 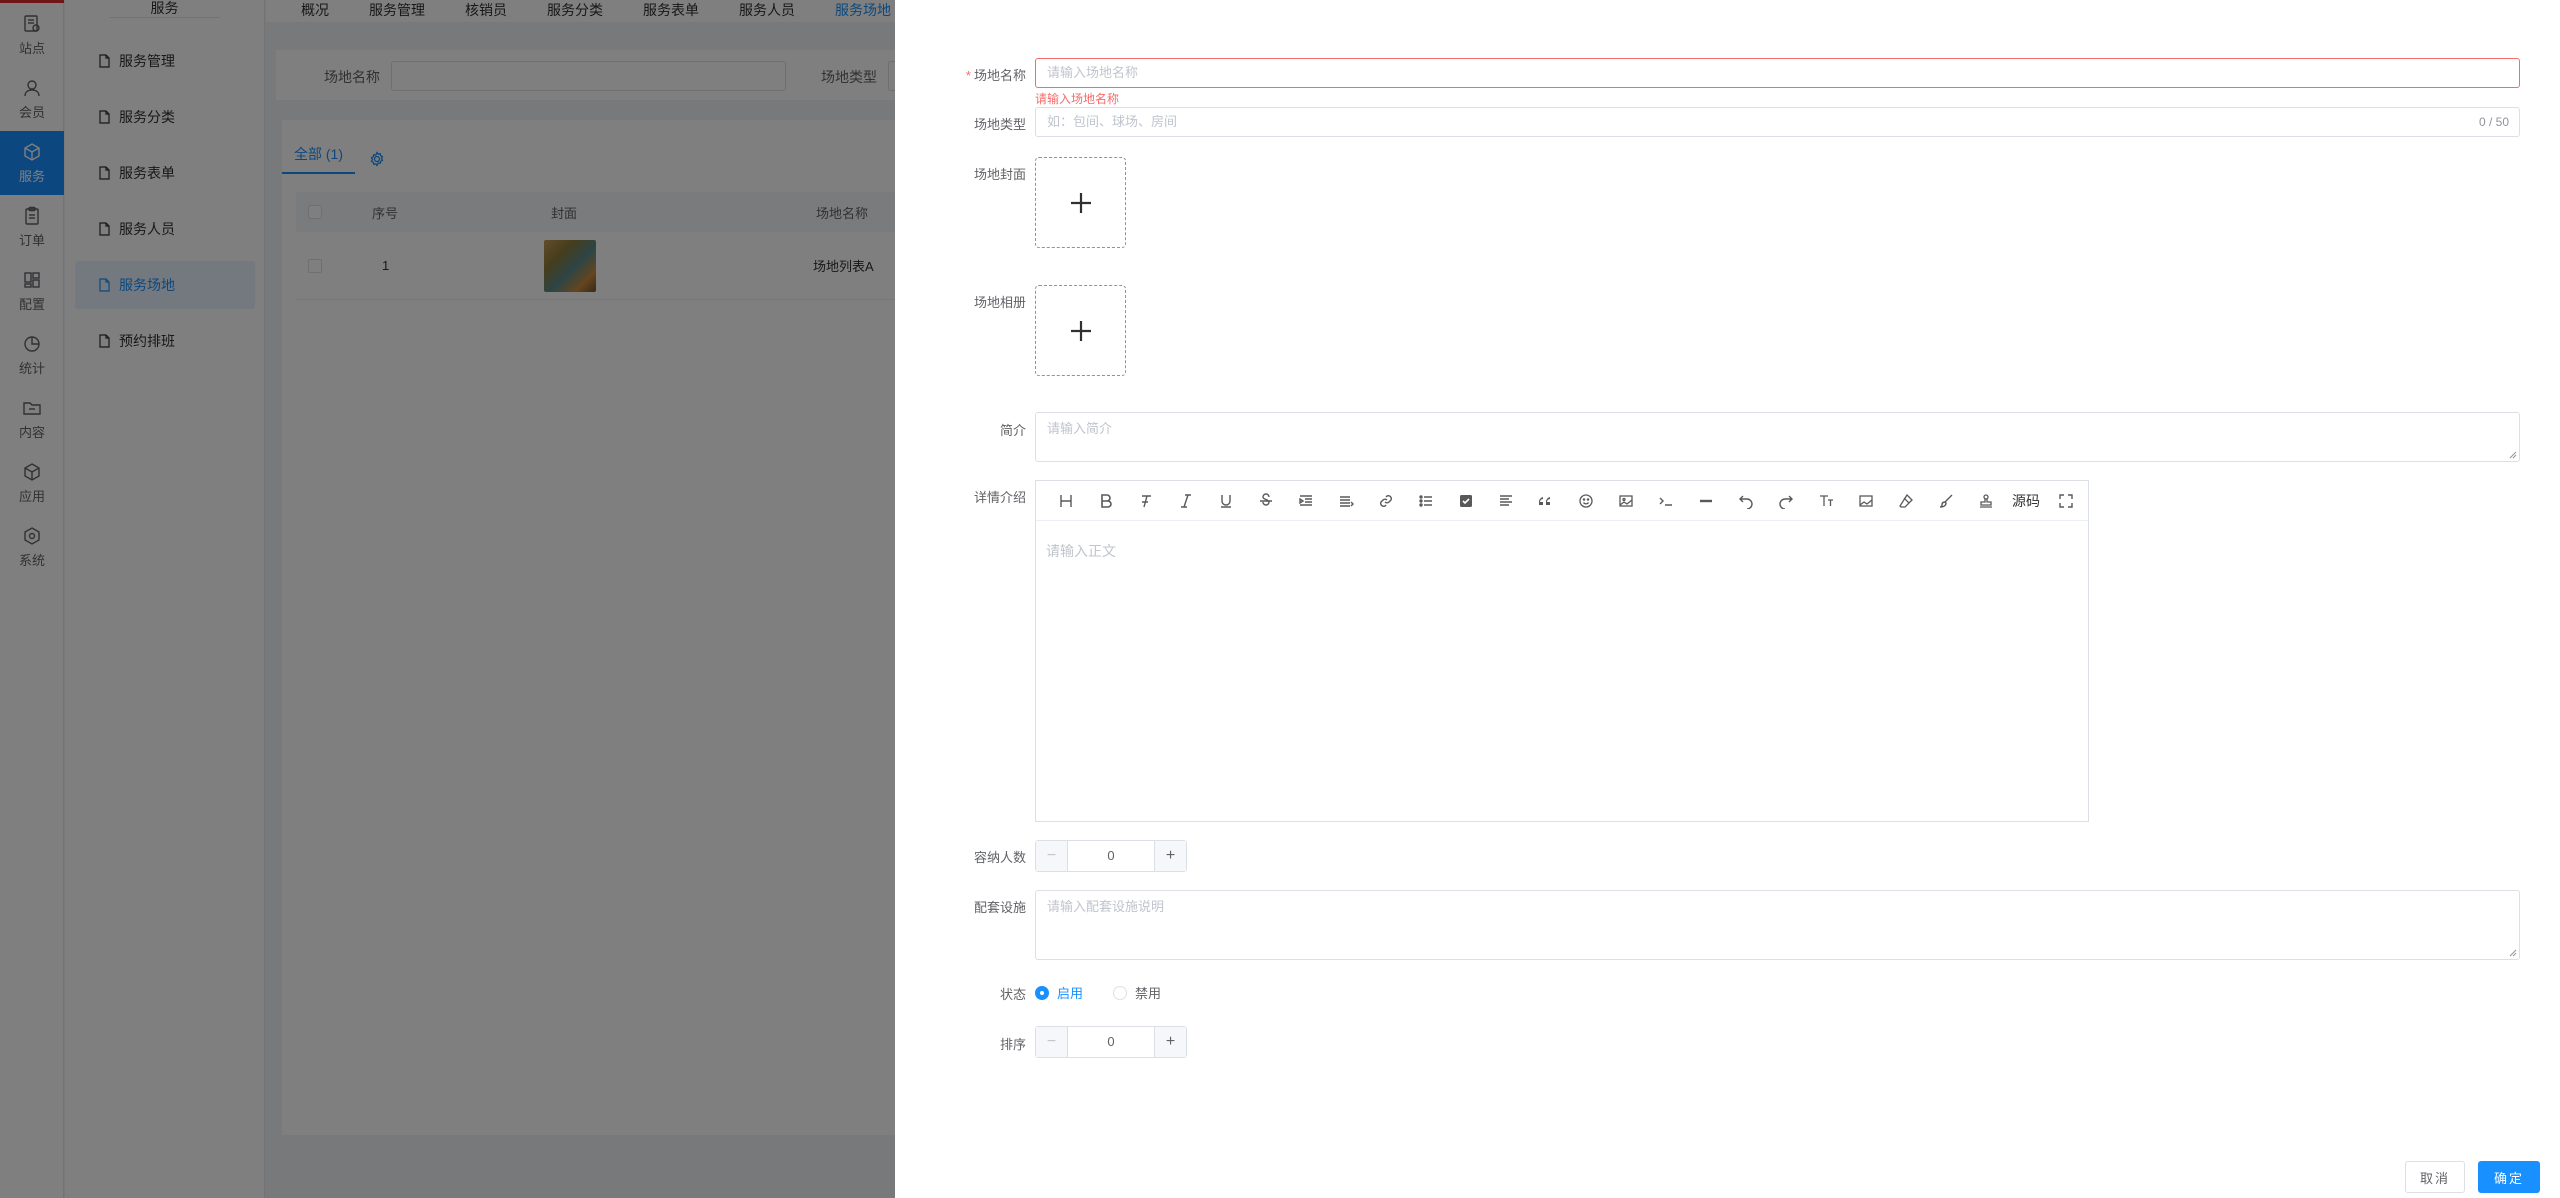 I want to click on toolbar-bold, so click(x=1106, y=501).